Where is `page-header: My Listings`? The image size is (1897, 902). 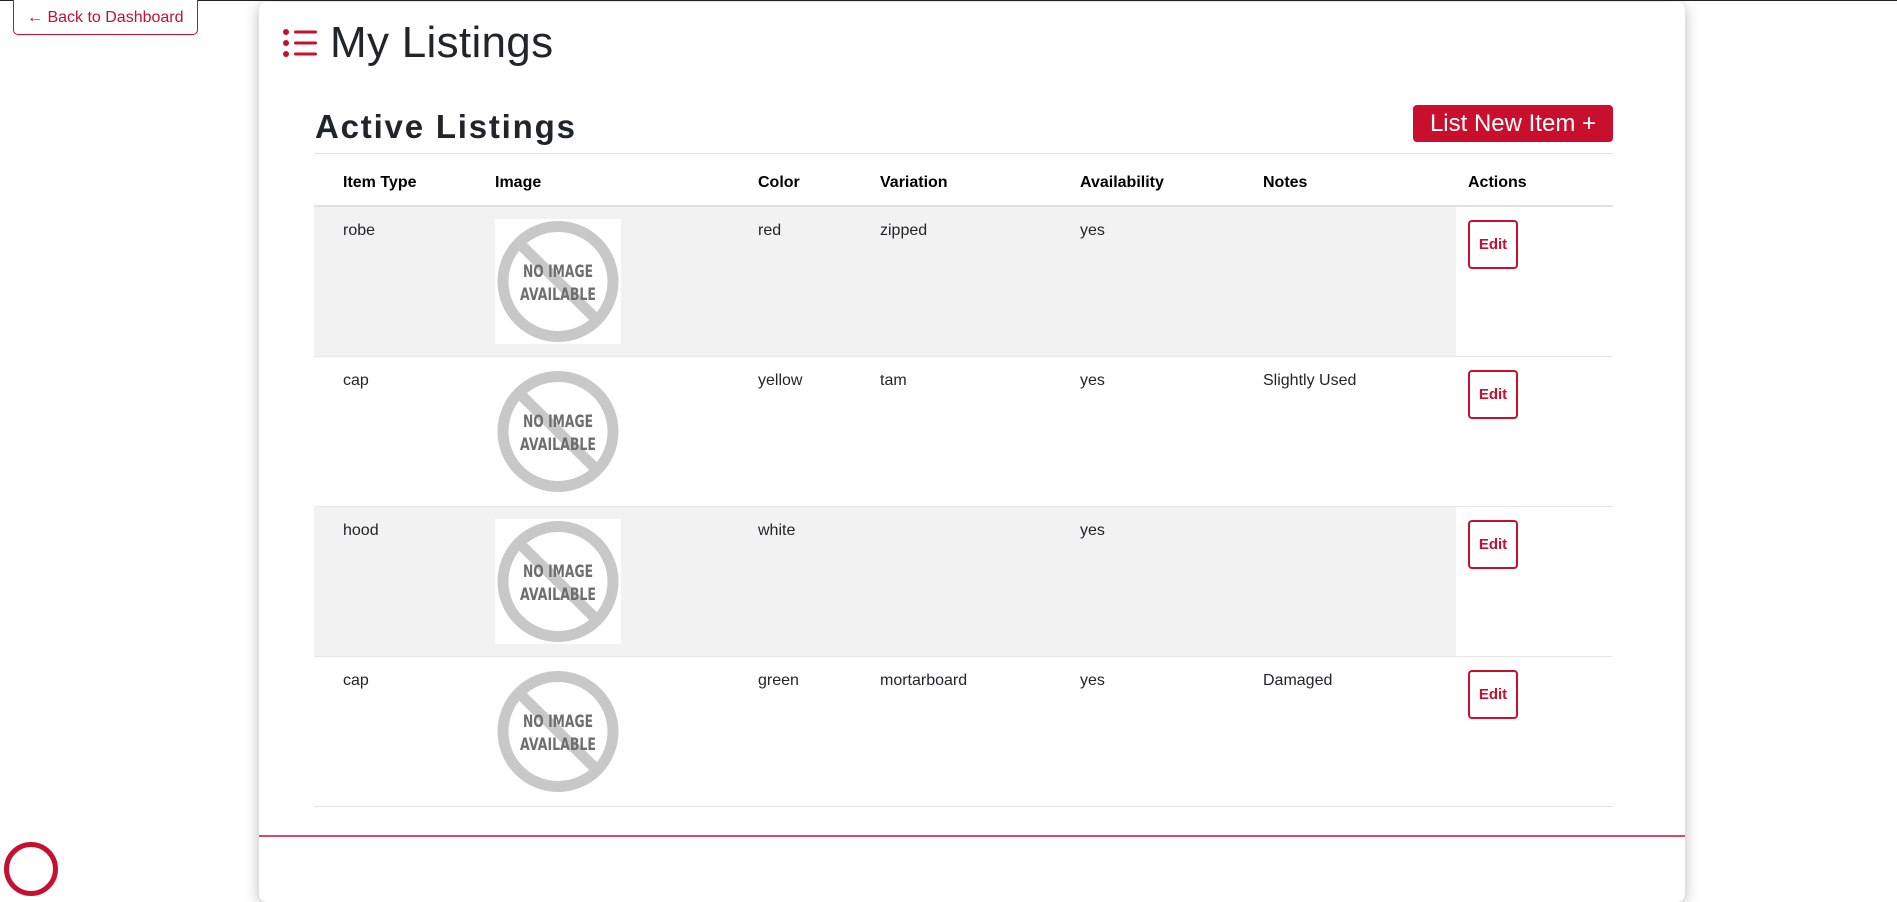 page-header: My Listings is located at coordinates (417, 43).